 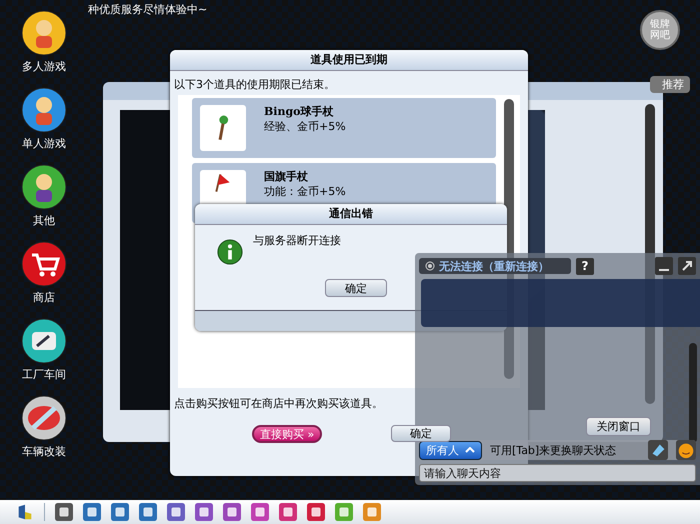 What do you see at coordinates (470, 450) in the screenshot?
I see `caret-icon` at bounding box center [470, 450].